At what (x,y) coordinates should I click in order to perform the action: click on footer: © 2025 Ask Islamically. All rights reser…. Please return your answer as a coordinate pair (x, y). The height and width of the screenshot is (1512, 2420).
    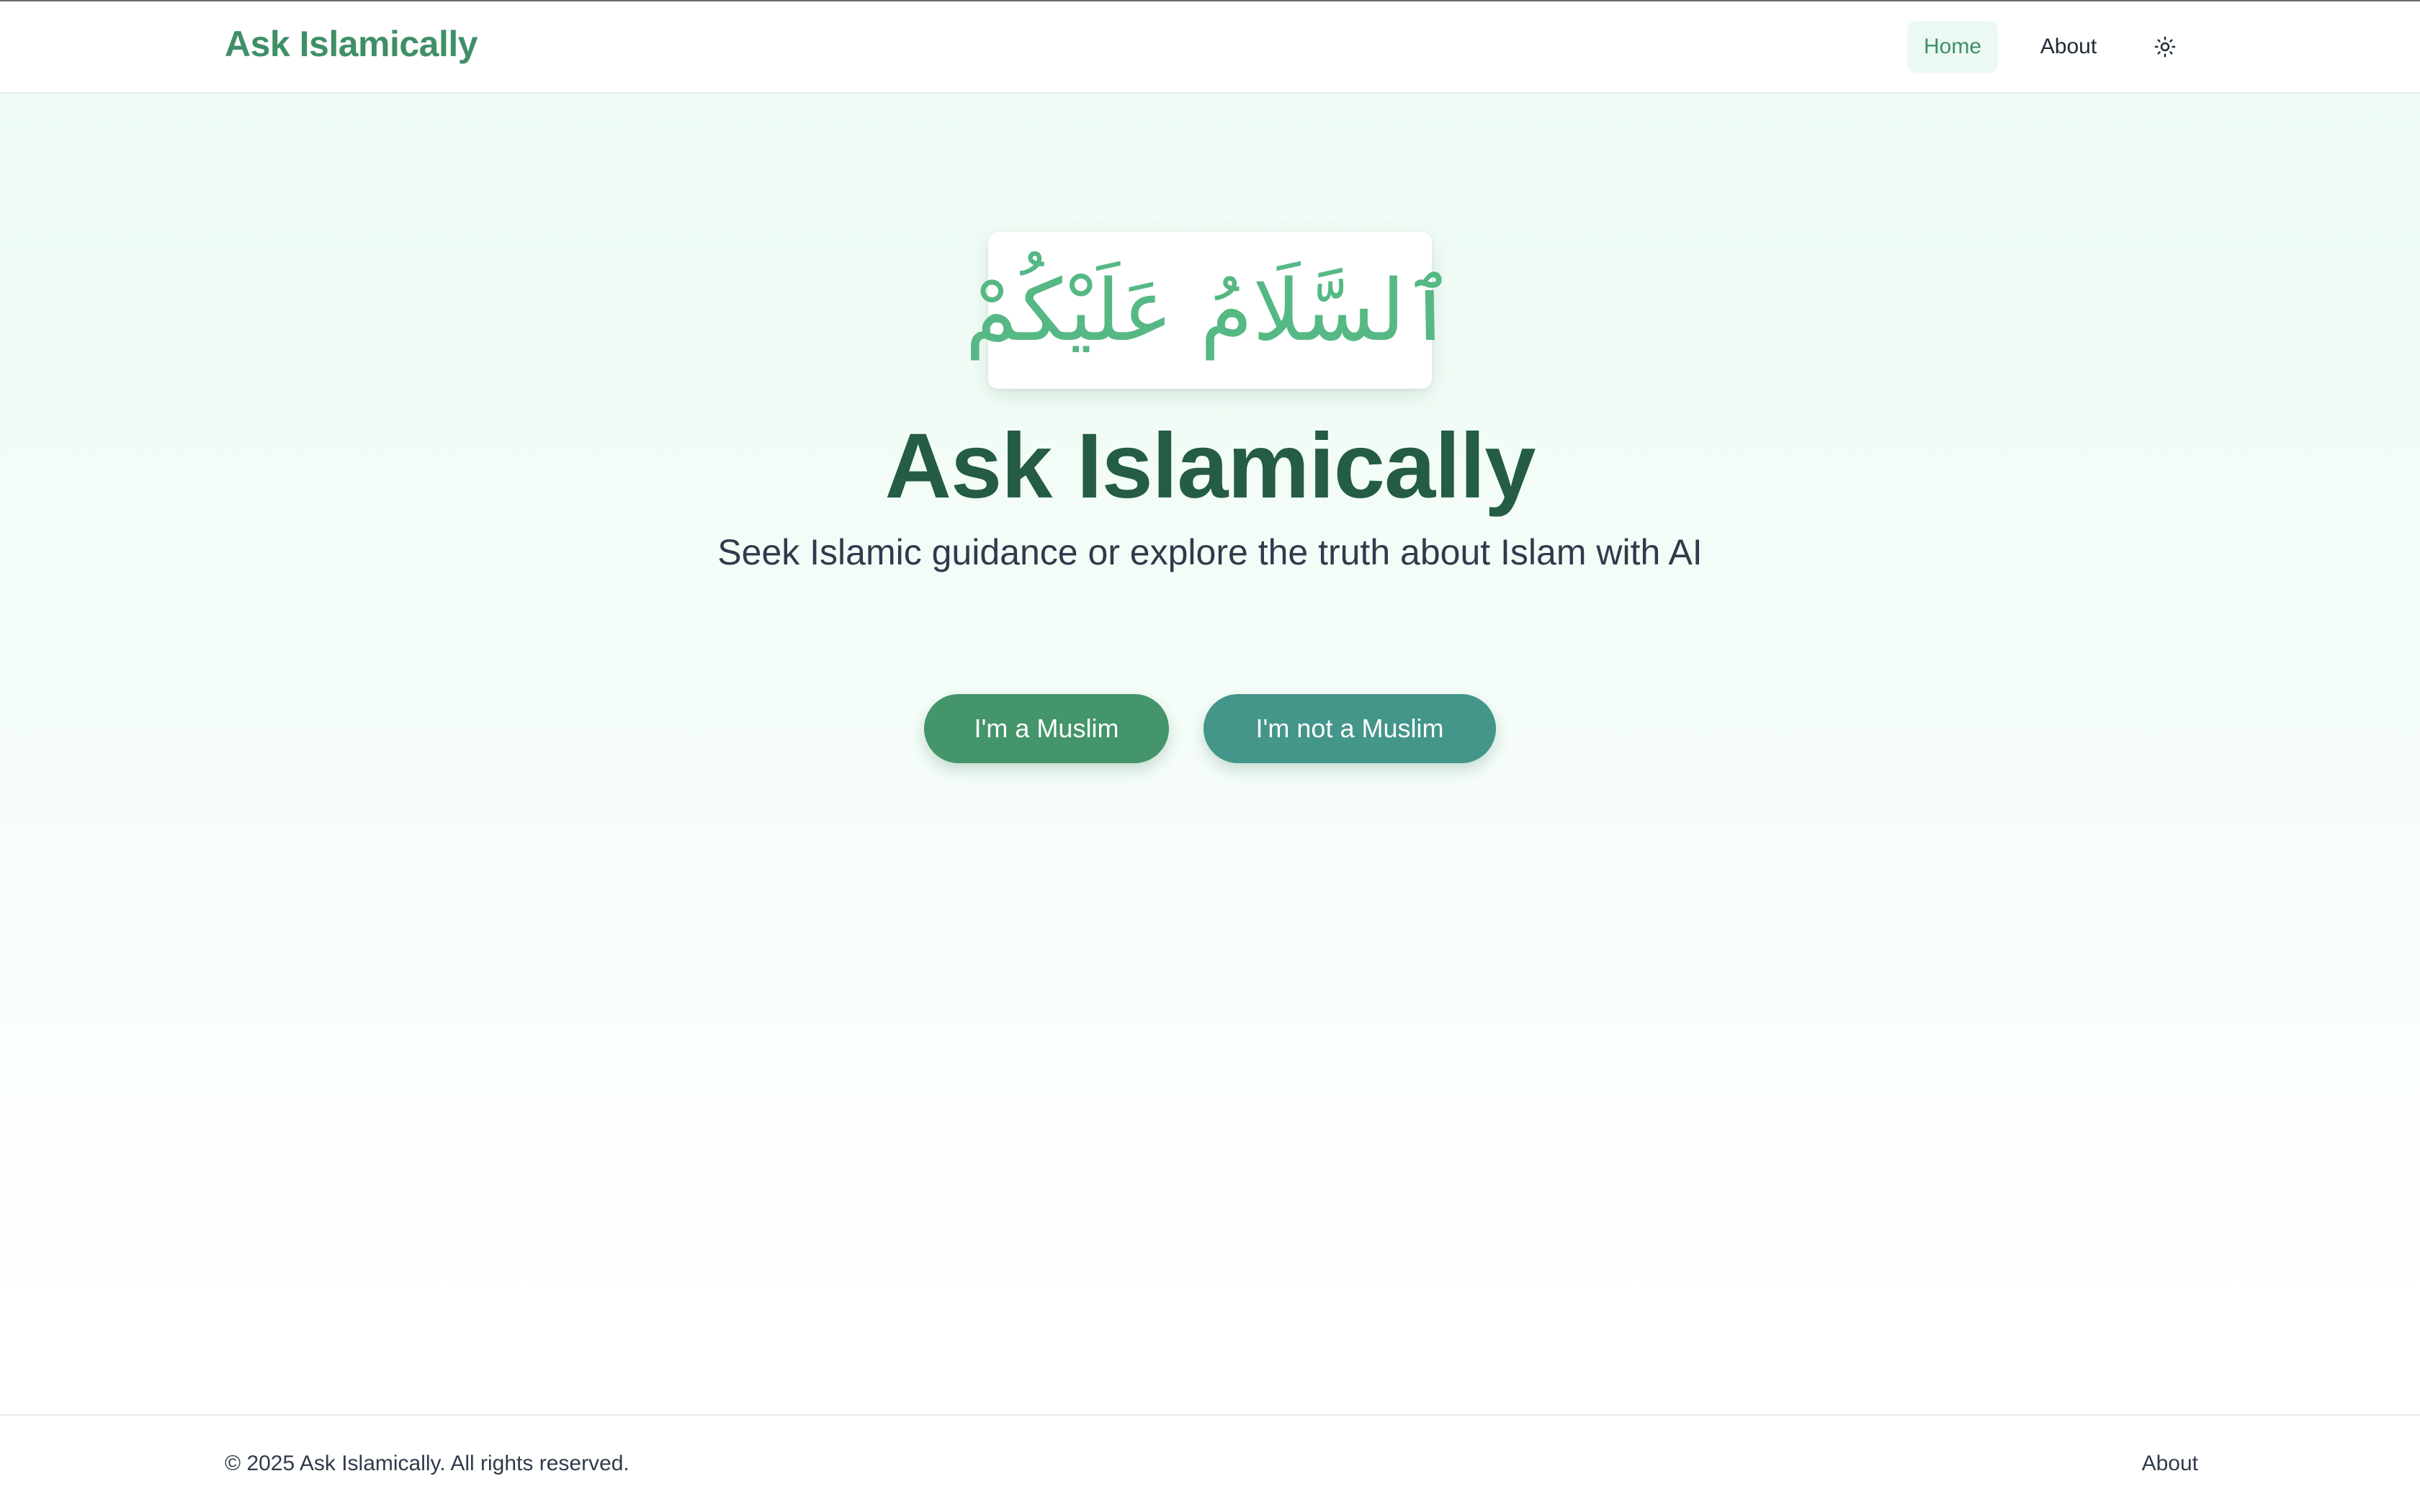
    Looking at the image, I should click on (1210, 1463).